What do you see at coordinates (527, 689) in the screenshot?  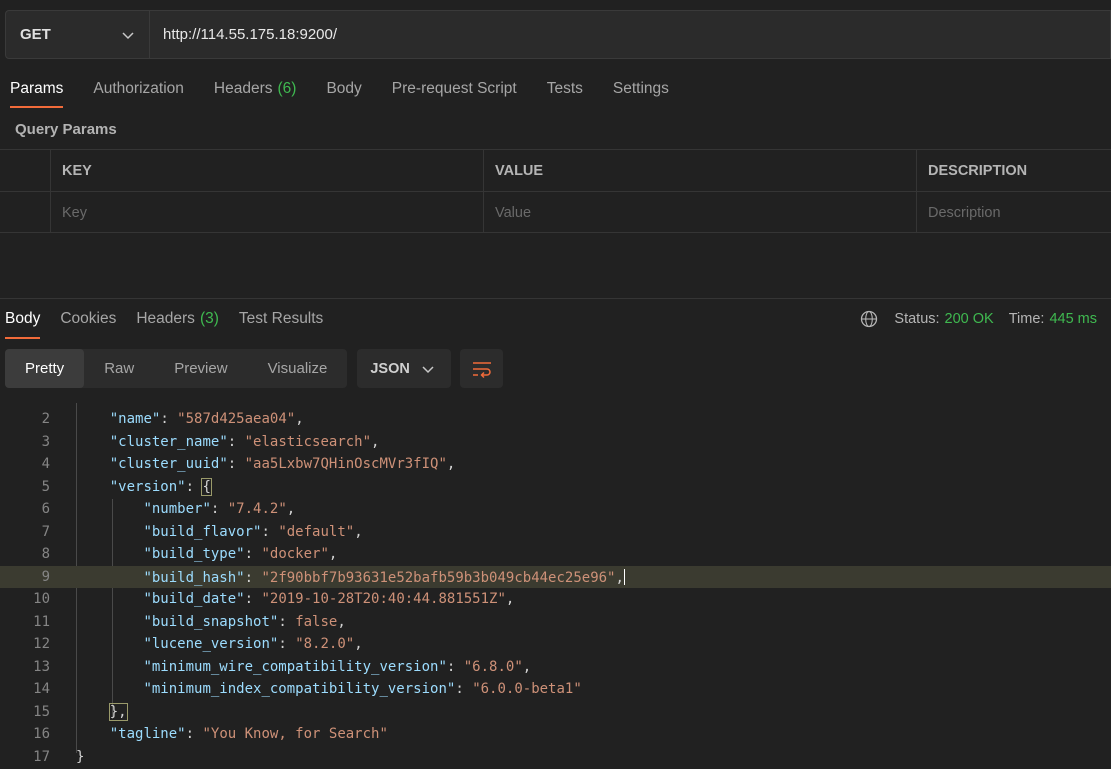 I see `json-value: "6.0.0-beta1"` at bounding box center [527, 689].